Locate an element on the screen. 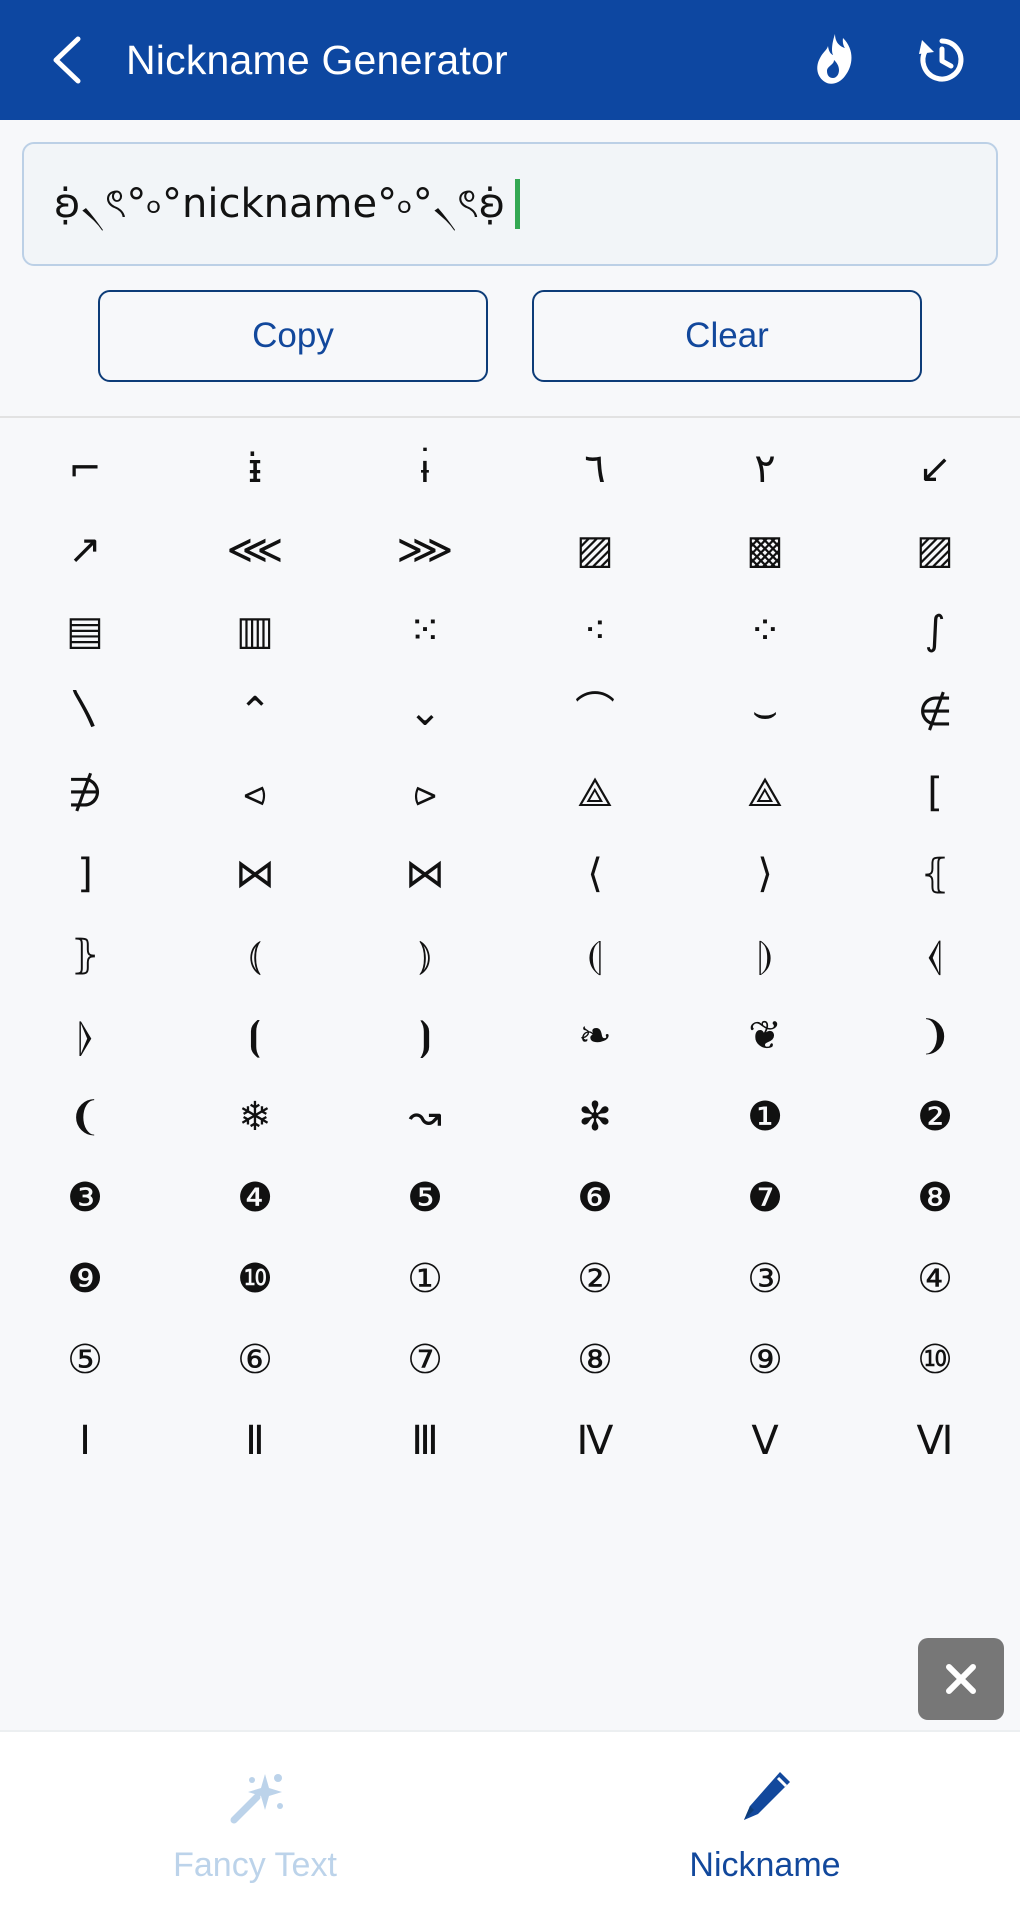 Image resolution: width=1020 pixels, height=1920 pixels. symbol-cell: ⌐ is located at coordinates (85, 468).